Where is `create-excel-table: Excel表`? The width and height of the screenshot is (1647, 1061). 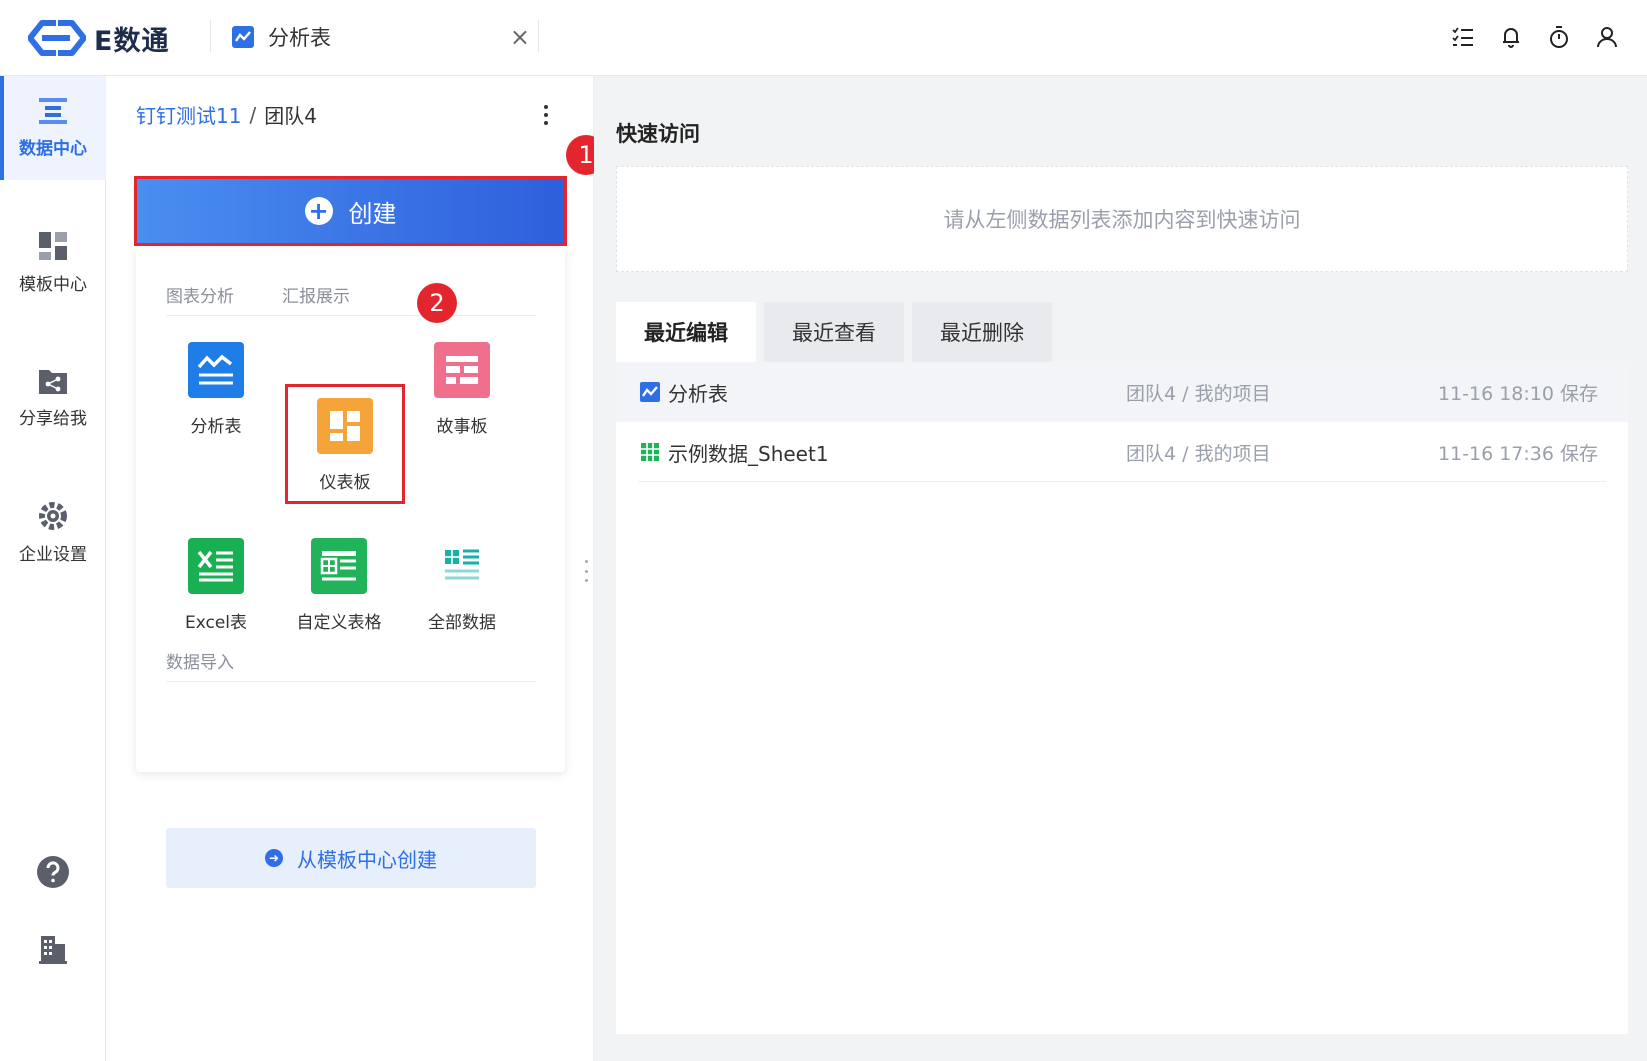 create-excel-table: Excel表 is located at coordinates (216, 584).